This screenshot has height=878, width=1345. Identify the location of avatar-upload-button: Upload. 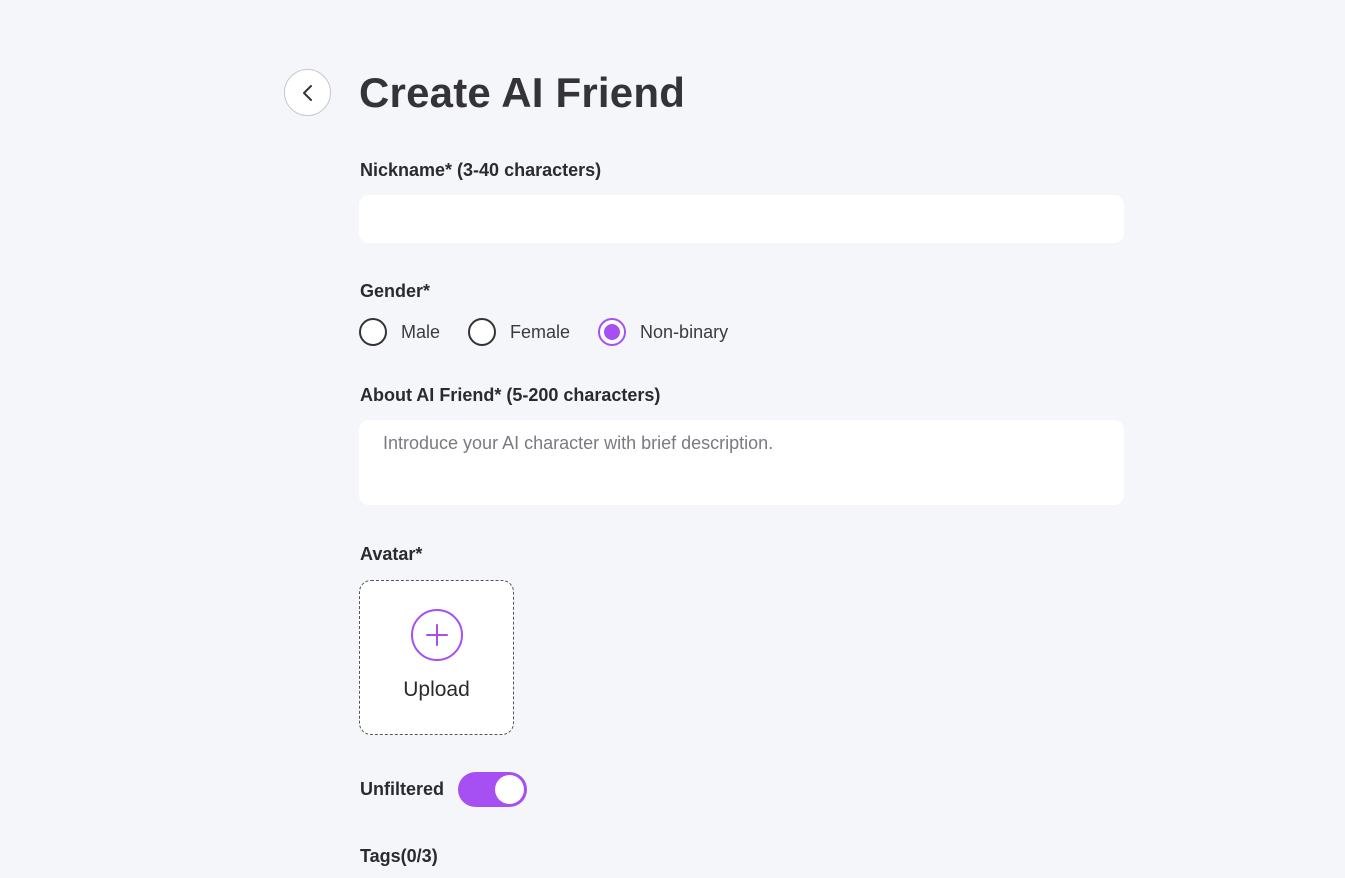
(436, 657).